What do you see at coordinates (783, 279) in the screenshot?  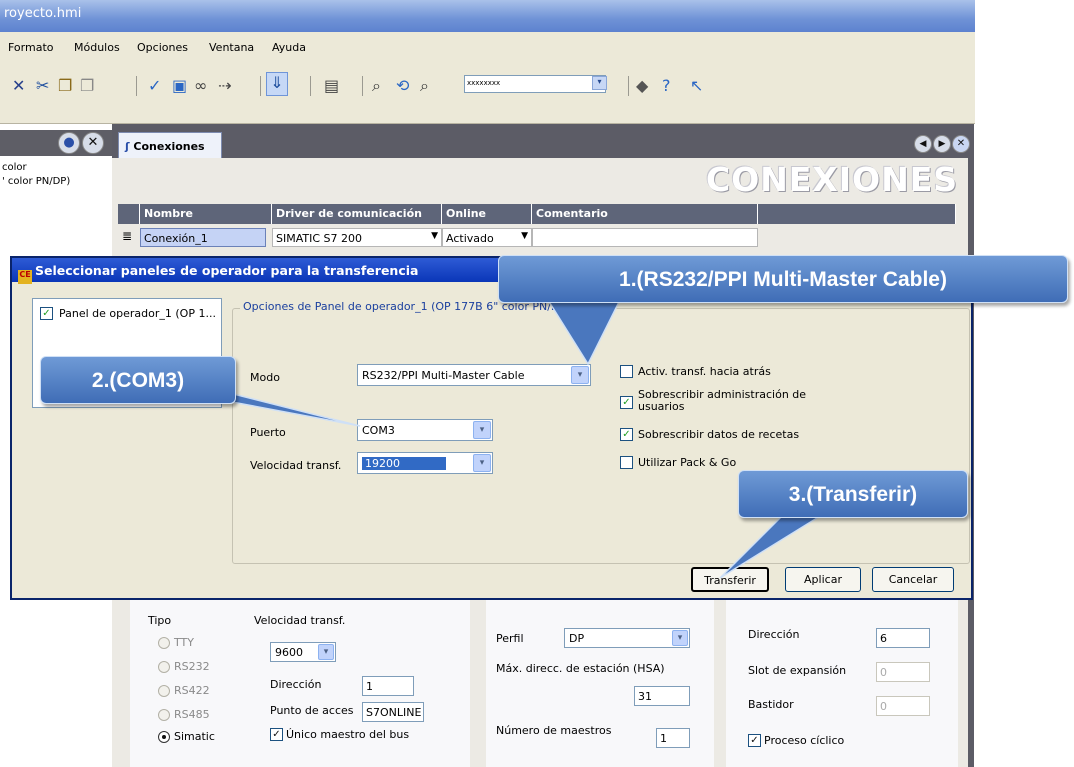 I see `callout-step-1: 1.(RS232/PPI Multi-Master Cable)` at bounding box center [783, 279].